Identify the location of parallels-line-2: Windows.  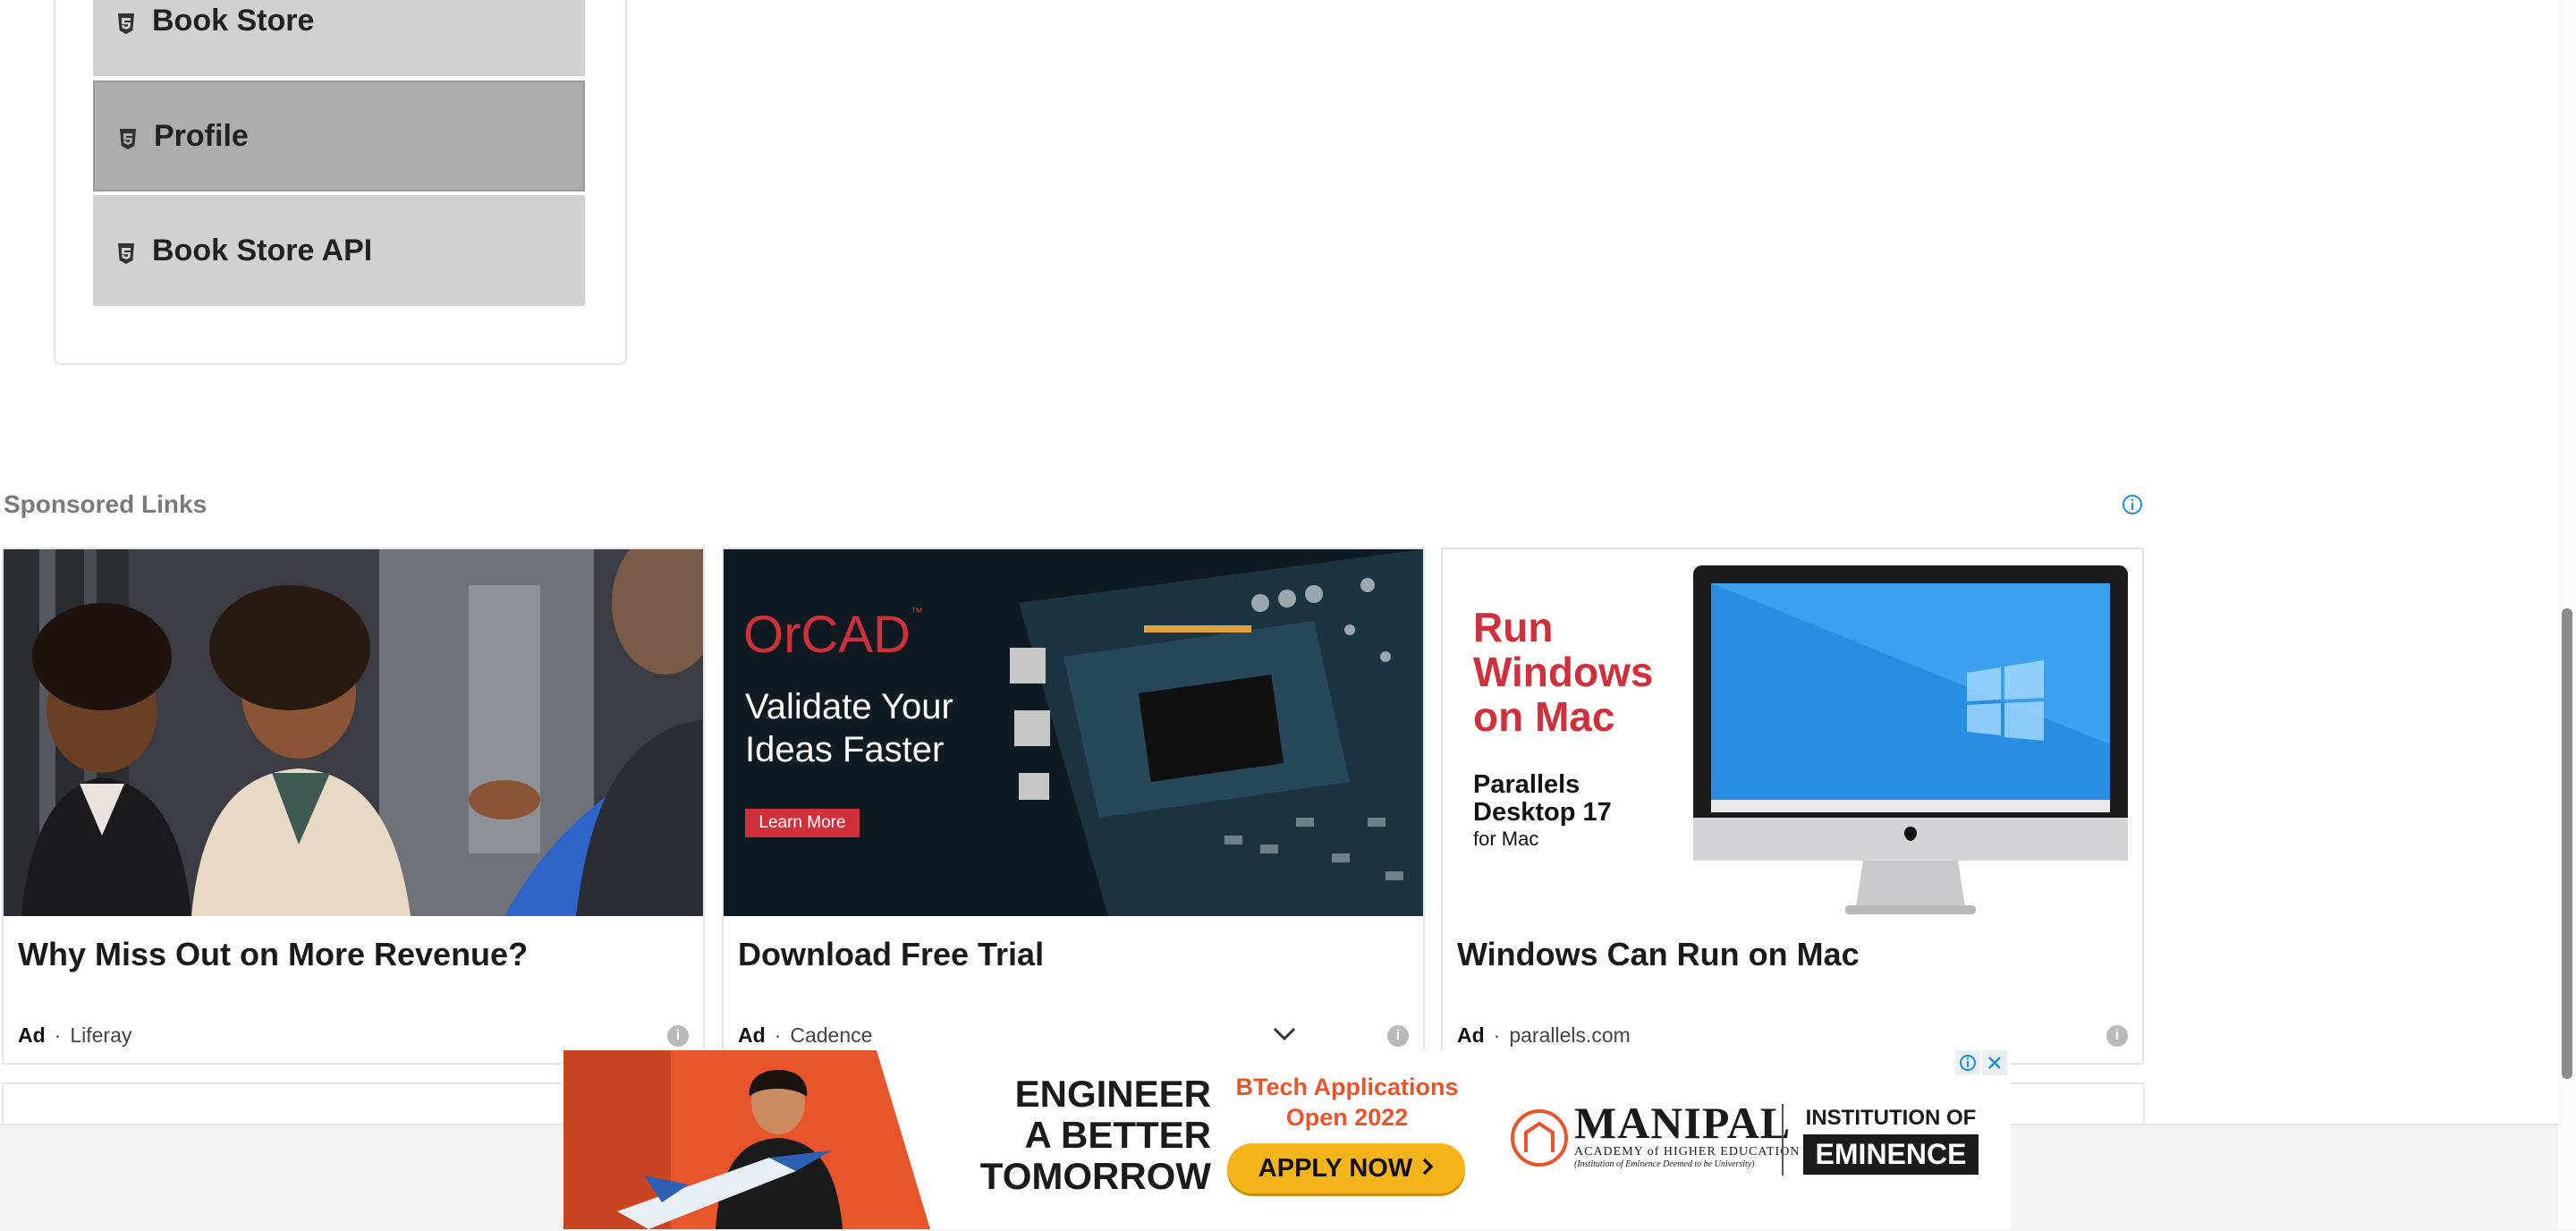
(1563, 672).